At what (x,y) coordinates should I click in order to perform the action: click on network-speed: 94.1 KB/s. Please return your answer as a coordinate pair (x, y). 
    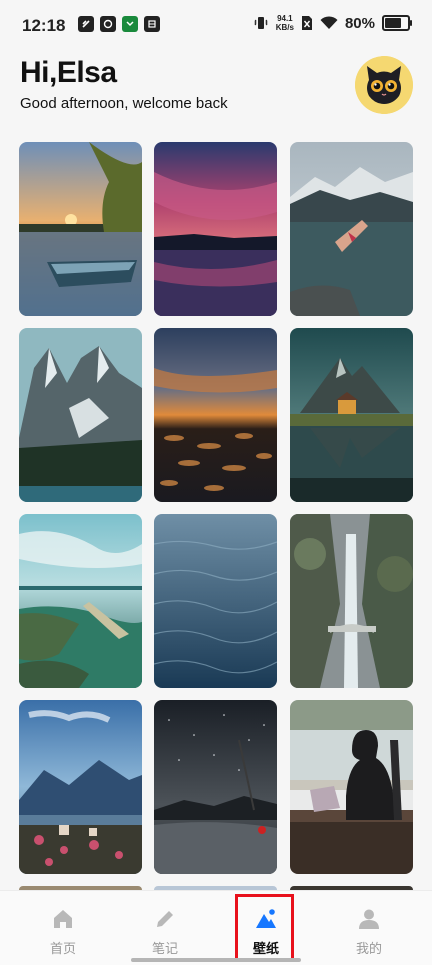
    Looking at the image, I should click on (285, 23).